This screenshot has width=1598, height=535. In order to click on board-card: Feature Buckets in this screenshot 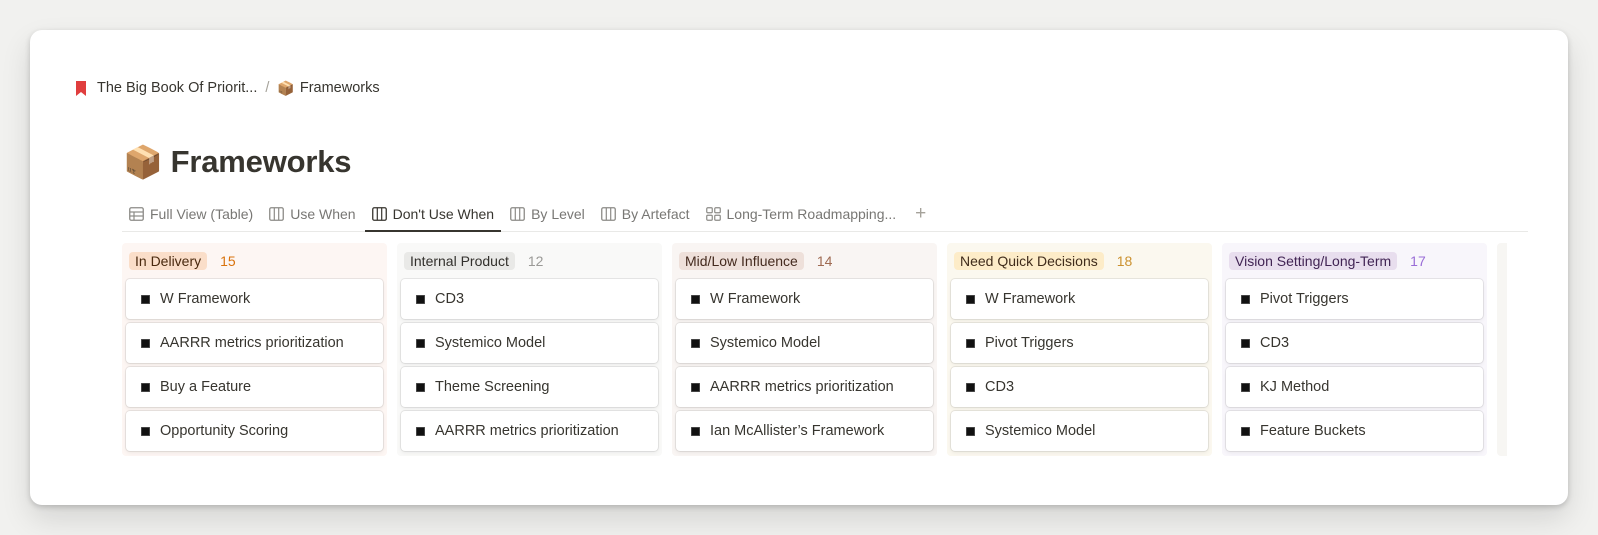, I will do `click(1354, 431)`.